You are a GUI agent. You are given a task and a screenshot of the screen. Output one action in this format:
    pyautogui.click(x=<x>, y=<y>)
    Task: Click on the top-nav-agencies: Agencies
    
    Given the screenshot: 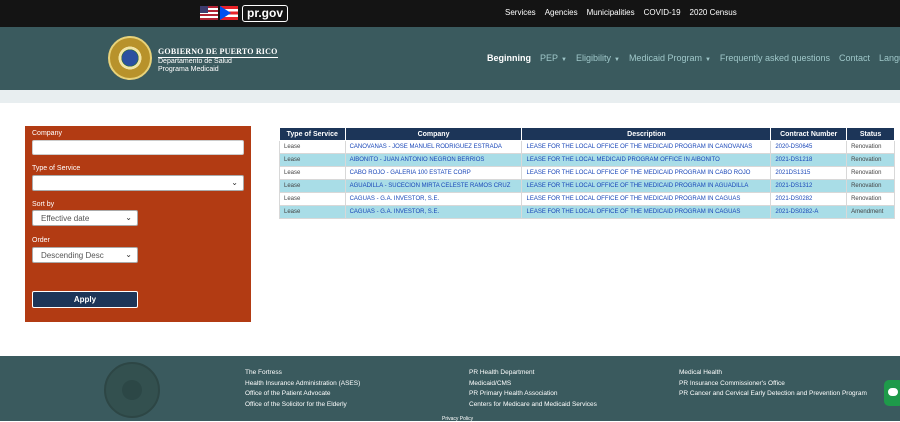 What is the action you would take?
    pyautogui.click(x=561, y=12)
    